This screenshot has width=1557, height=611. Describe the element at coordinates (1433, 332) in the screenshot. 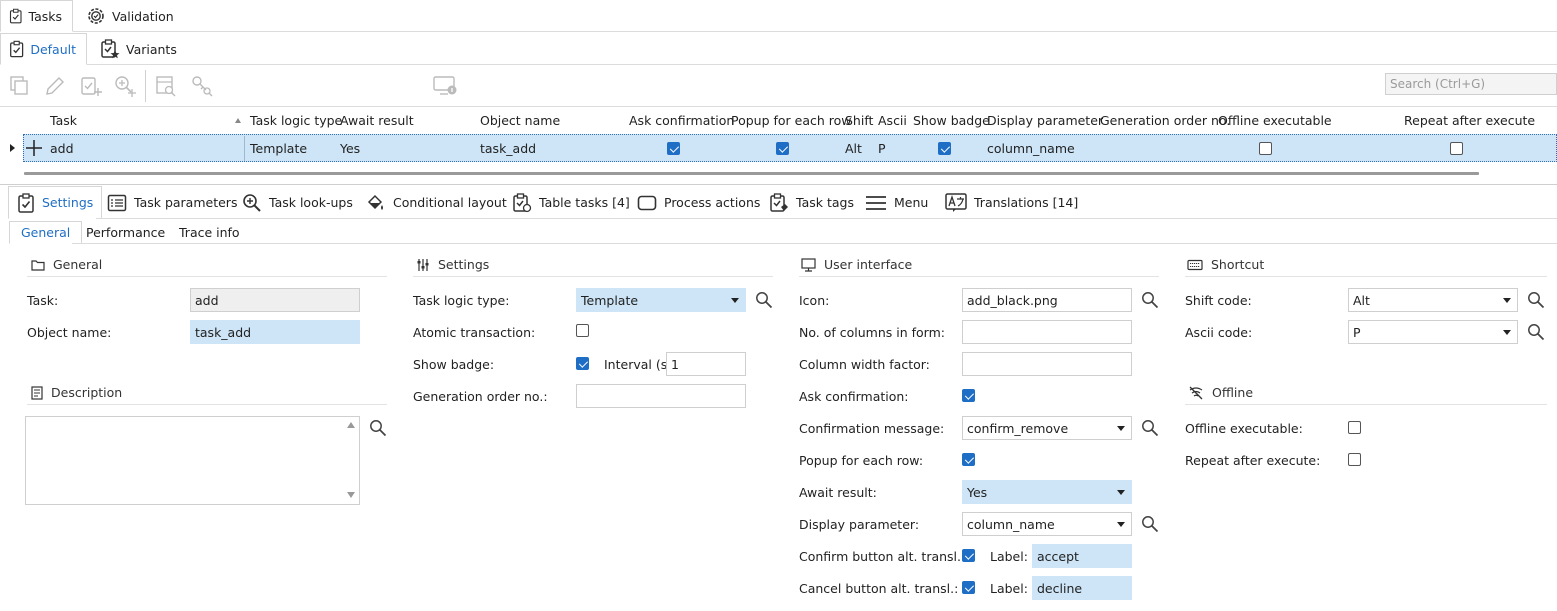

I see `ascii-code-select: P` at that location.